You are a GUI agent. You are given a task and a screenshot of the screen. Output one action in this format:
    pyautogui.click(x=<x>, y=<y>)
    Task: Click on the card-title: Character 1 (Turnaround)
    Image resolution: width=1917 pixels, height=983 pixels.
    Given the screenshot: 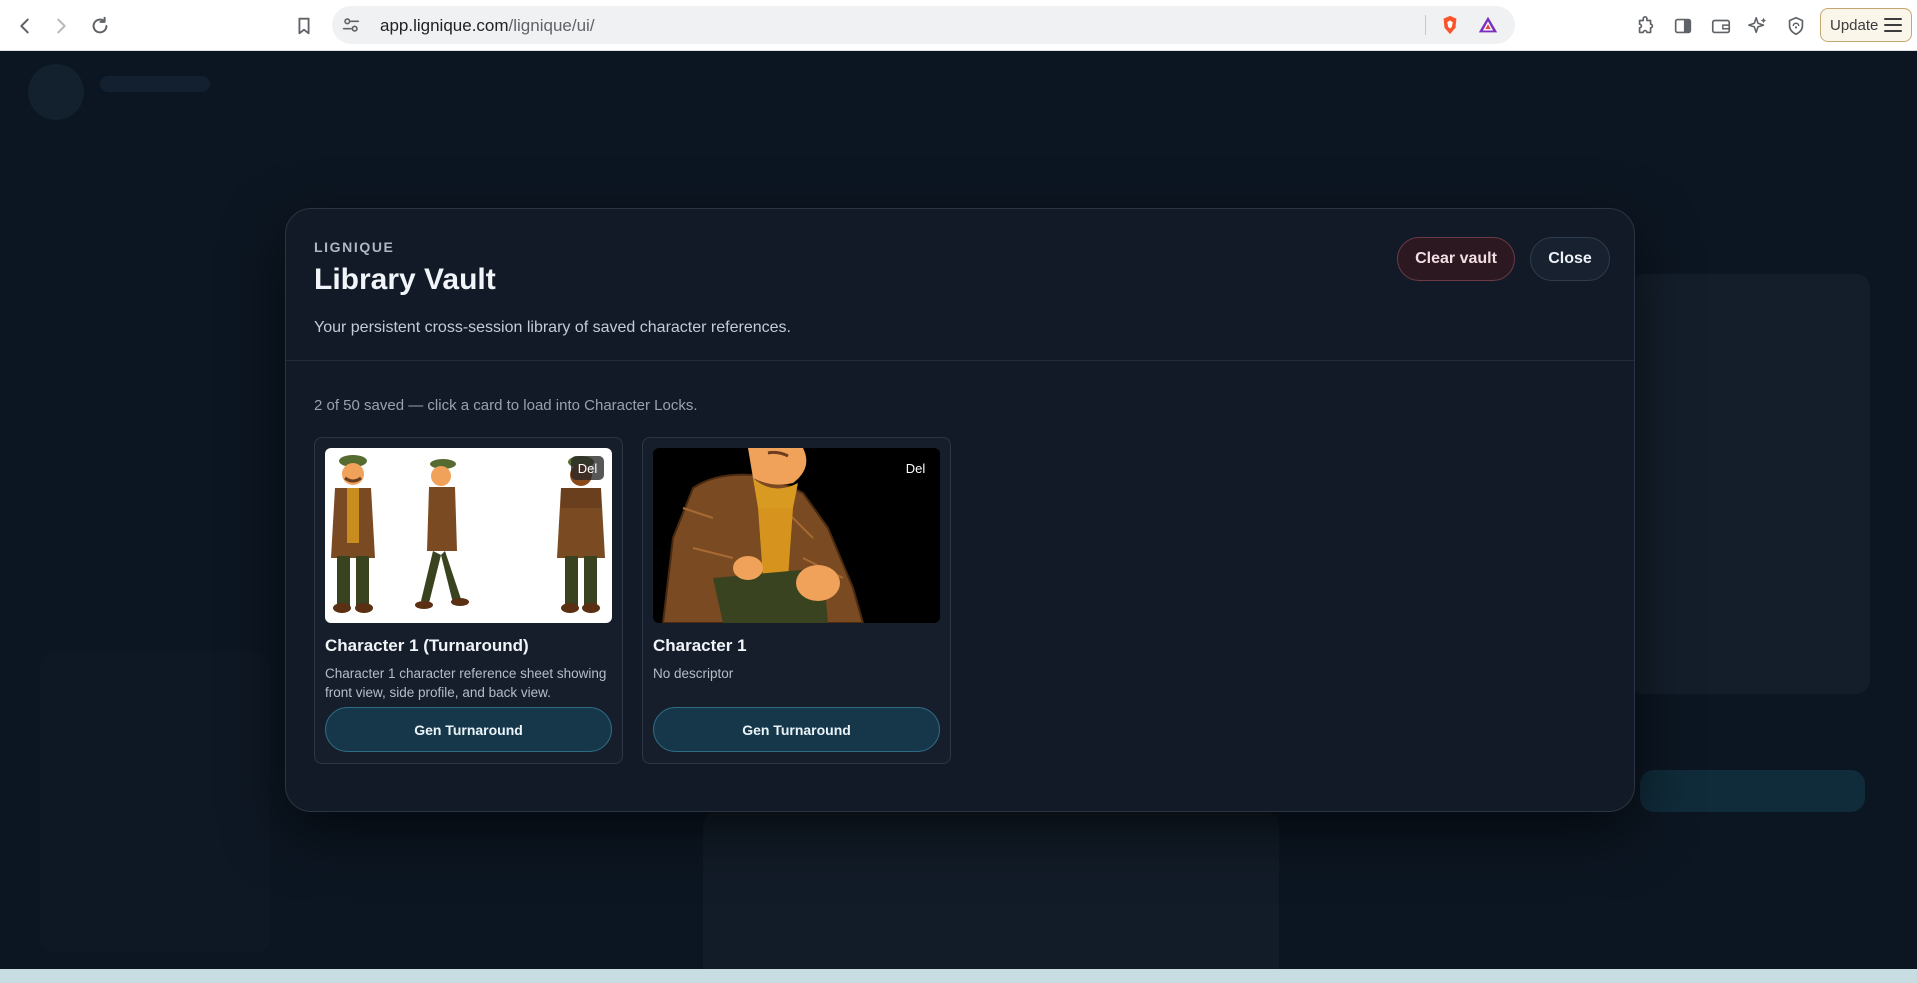 What is the action you would take?
    pyautogui.click(x=427, y=645)
    